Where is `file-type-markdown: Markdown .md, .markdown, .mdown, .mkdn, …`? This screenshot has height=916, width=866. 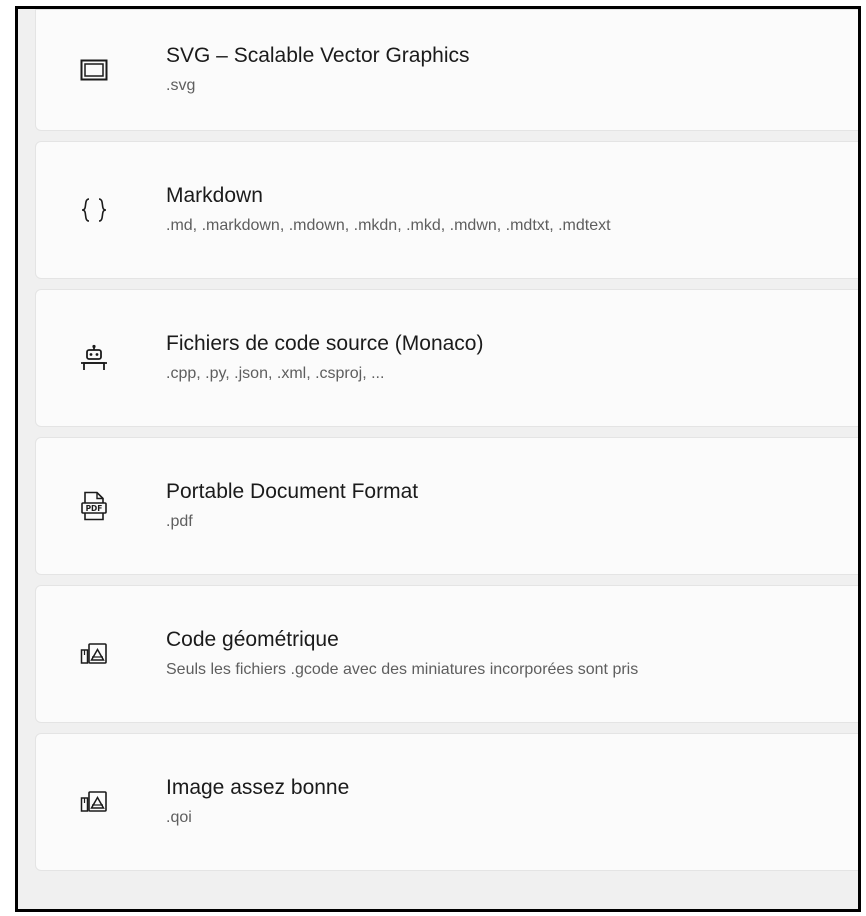
file-type-markdown: Markdown .md, .markdown, .mdown, .mkdn, … is located at coordinates (446, 210).